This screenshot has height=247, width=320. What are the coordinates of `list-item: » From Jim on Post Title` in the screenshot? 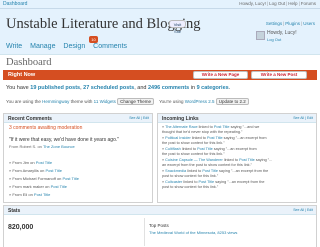 It's located at (31, 162).